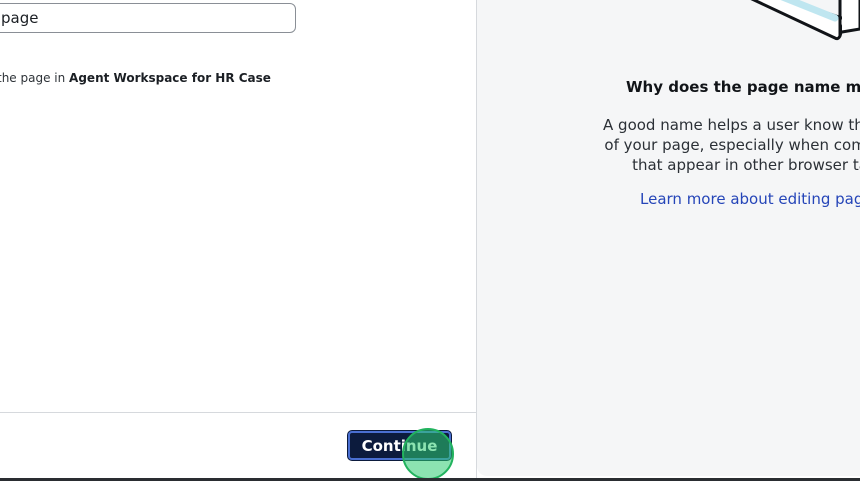 The height and width of the screenshot is (481, 860). Describe the element at coordinates (170, 78) in the screenshot. I see `helper-text-workspace: Agent Workspace for HR Case` at that location.